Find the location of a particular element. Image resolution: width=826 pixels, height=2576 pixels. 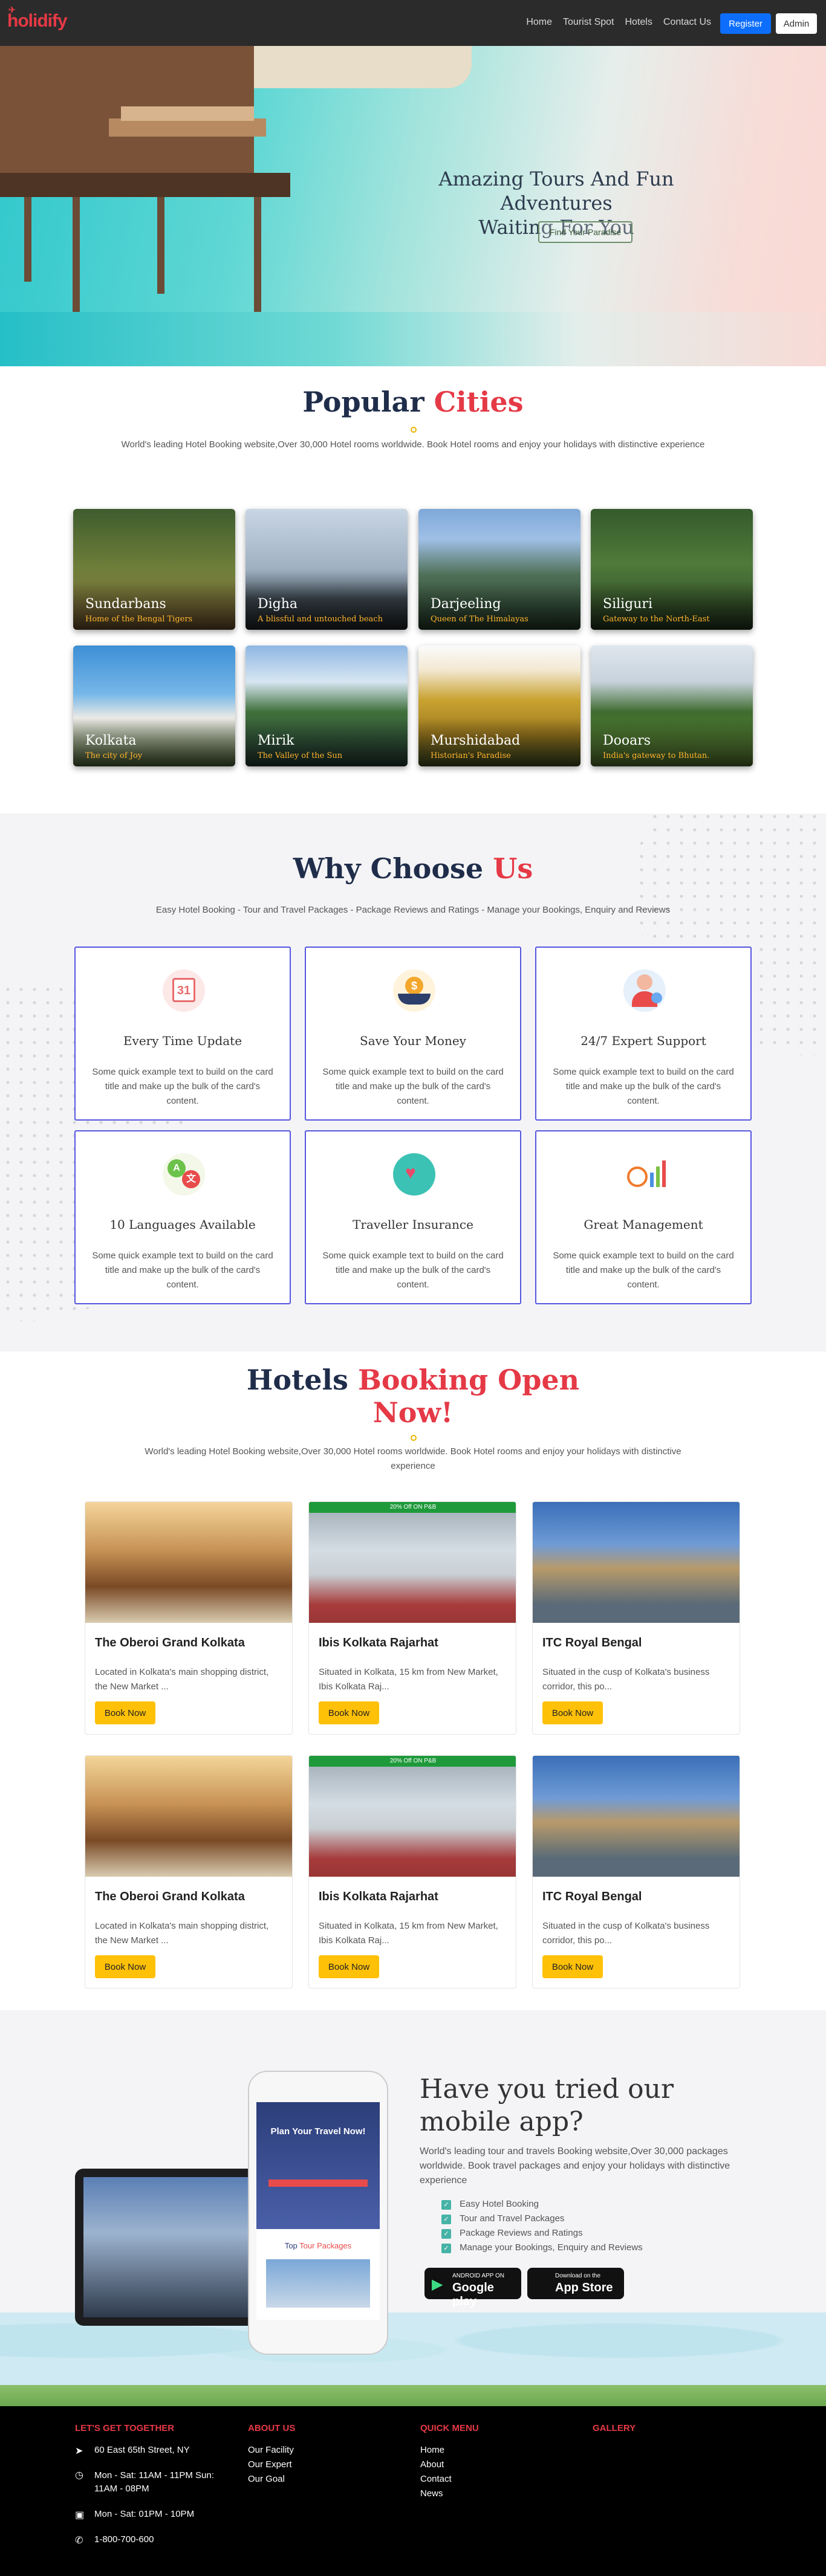

hotel-name: The Oberoi Grand Kolkata is located at coordinates (170, 1896).